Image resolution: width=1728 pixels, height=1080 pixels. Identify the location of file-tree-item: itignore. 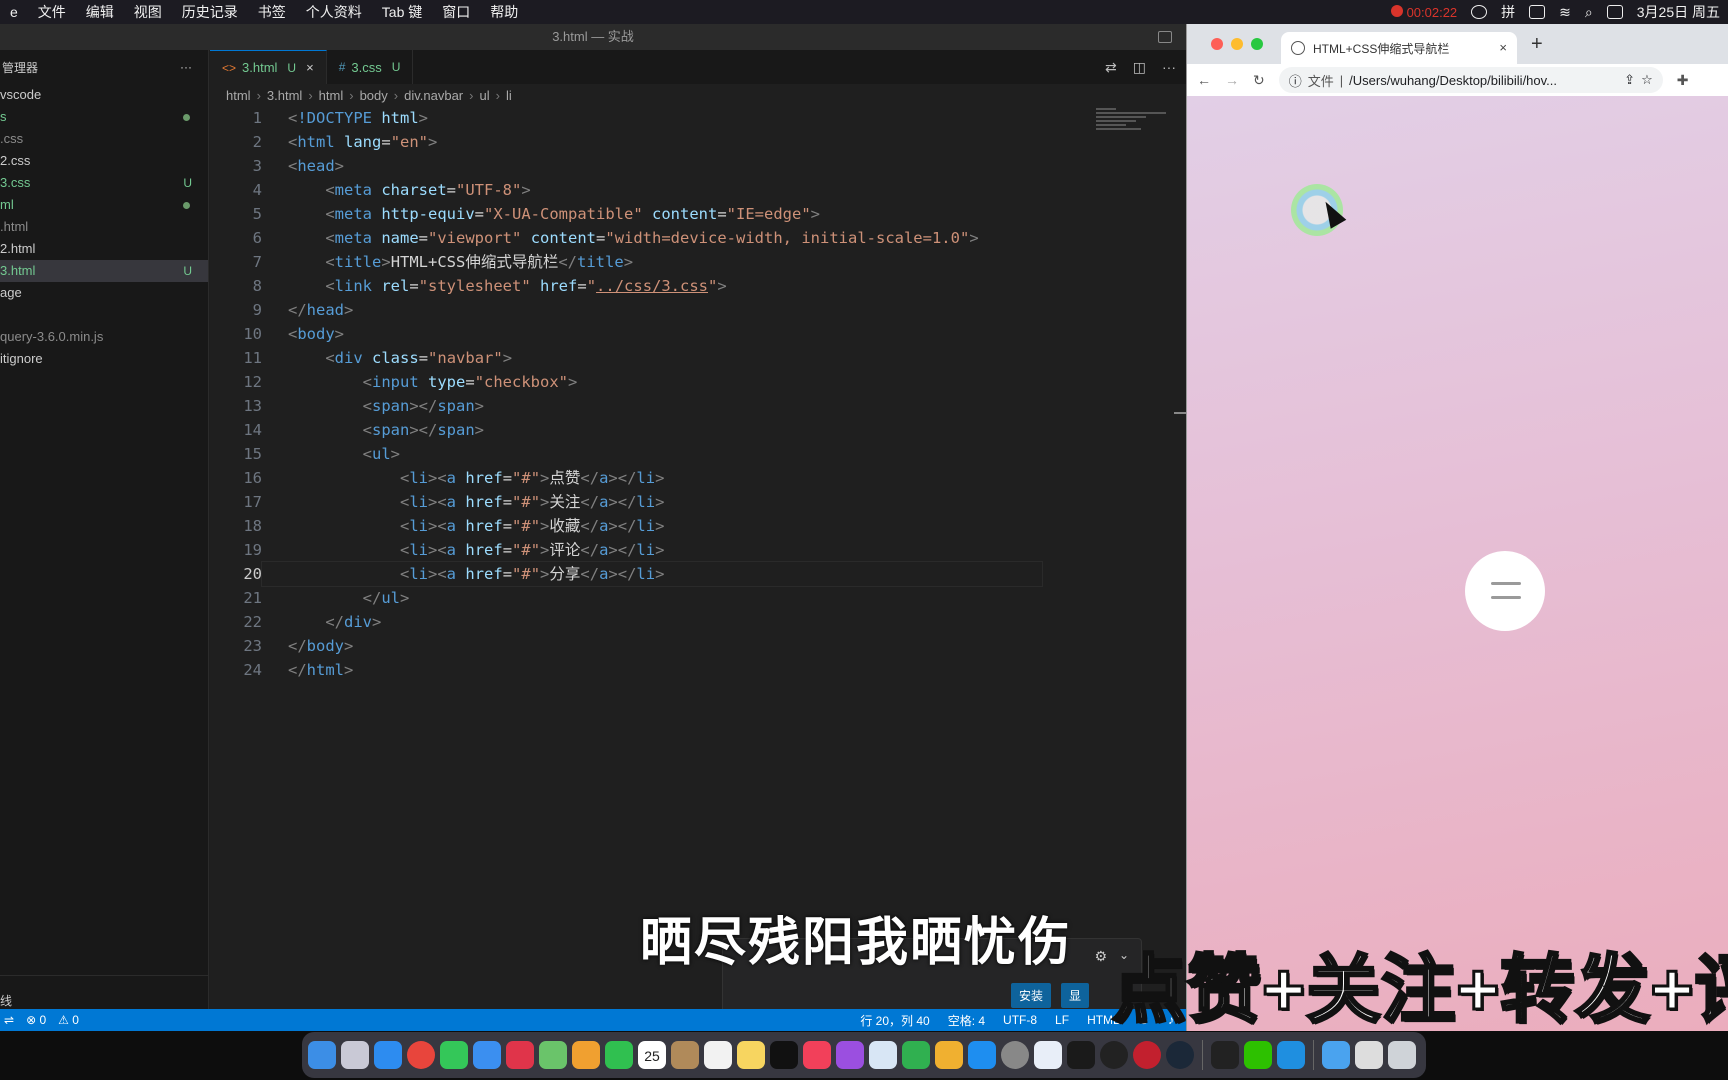
(104, 359).